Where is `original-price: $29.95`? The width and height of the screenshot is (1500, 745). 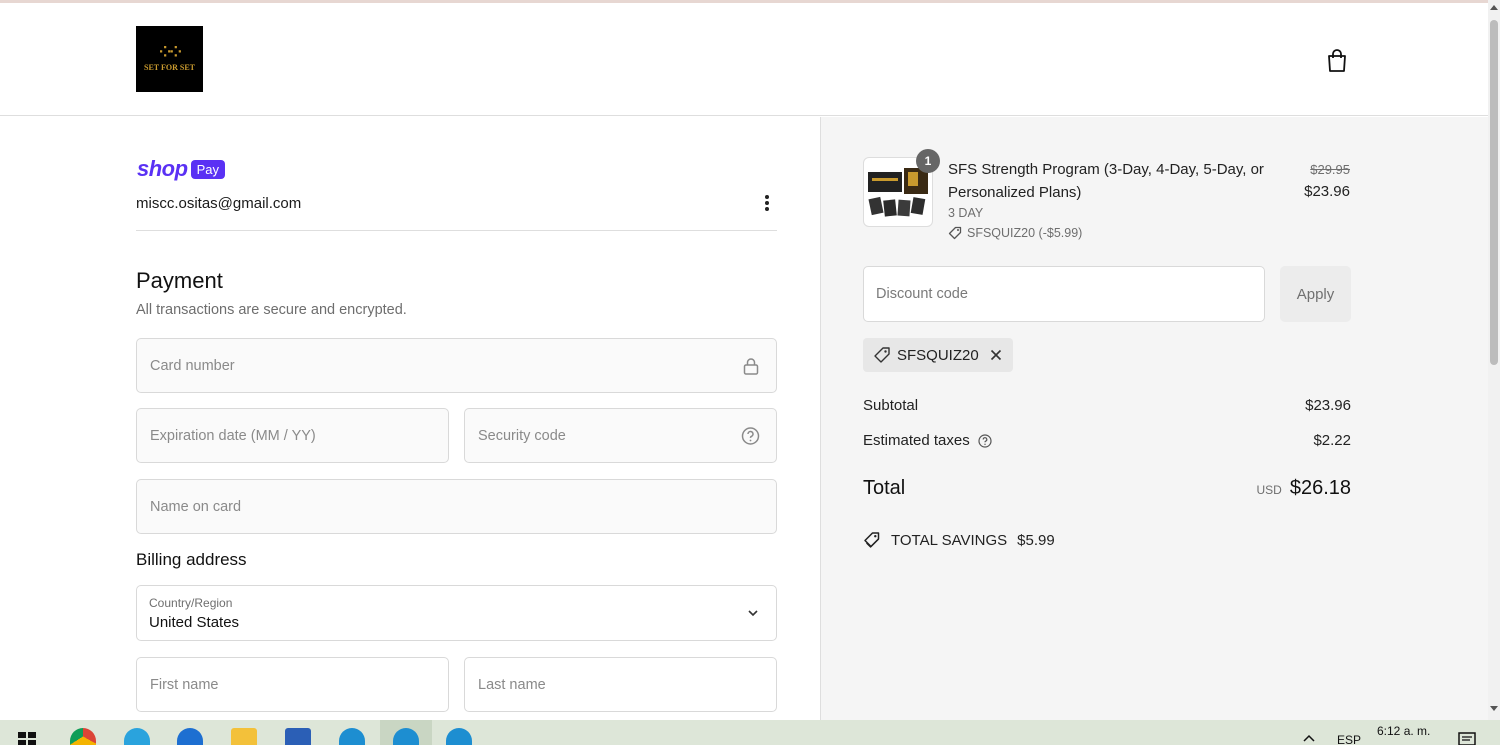
original-price: $29.95 is located at coordinates (1330, 169).